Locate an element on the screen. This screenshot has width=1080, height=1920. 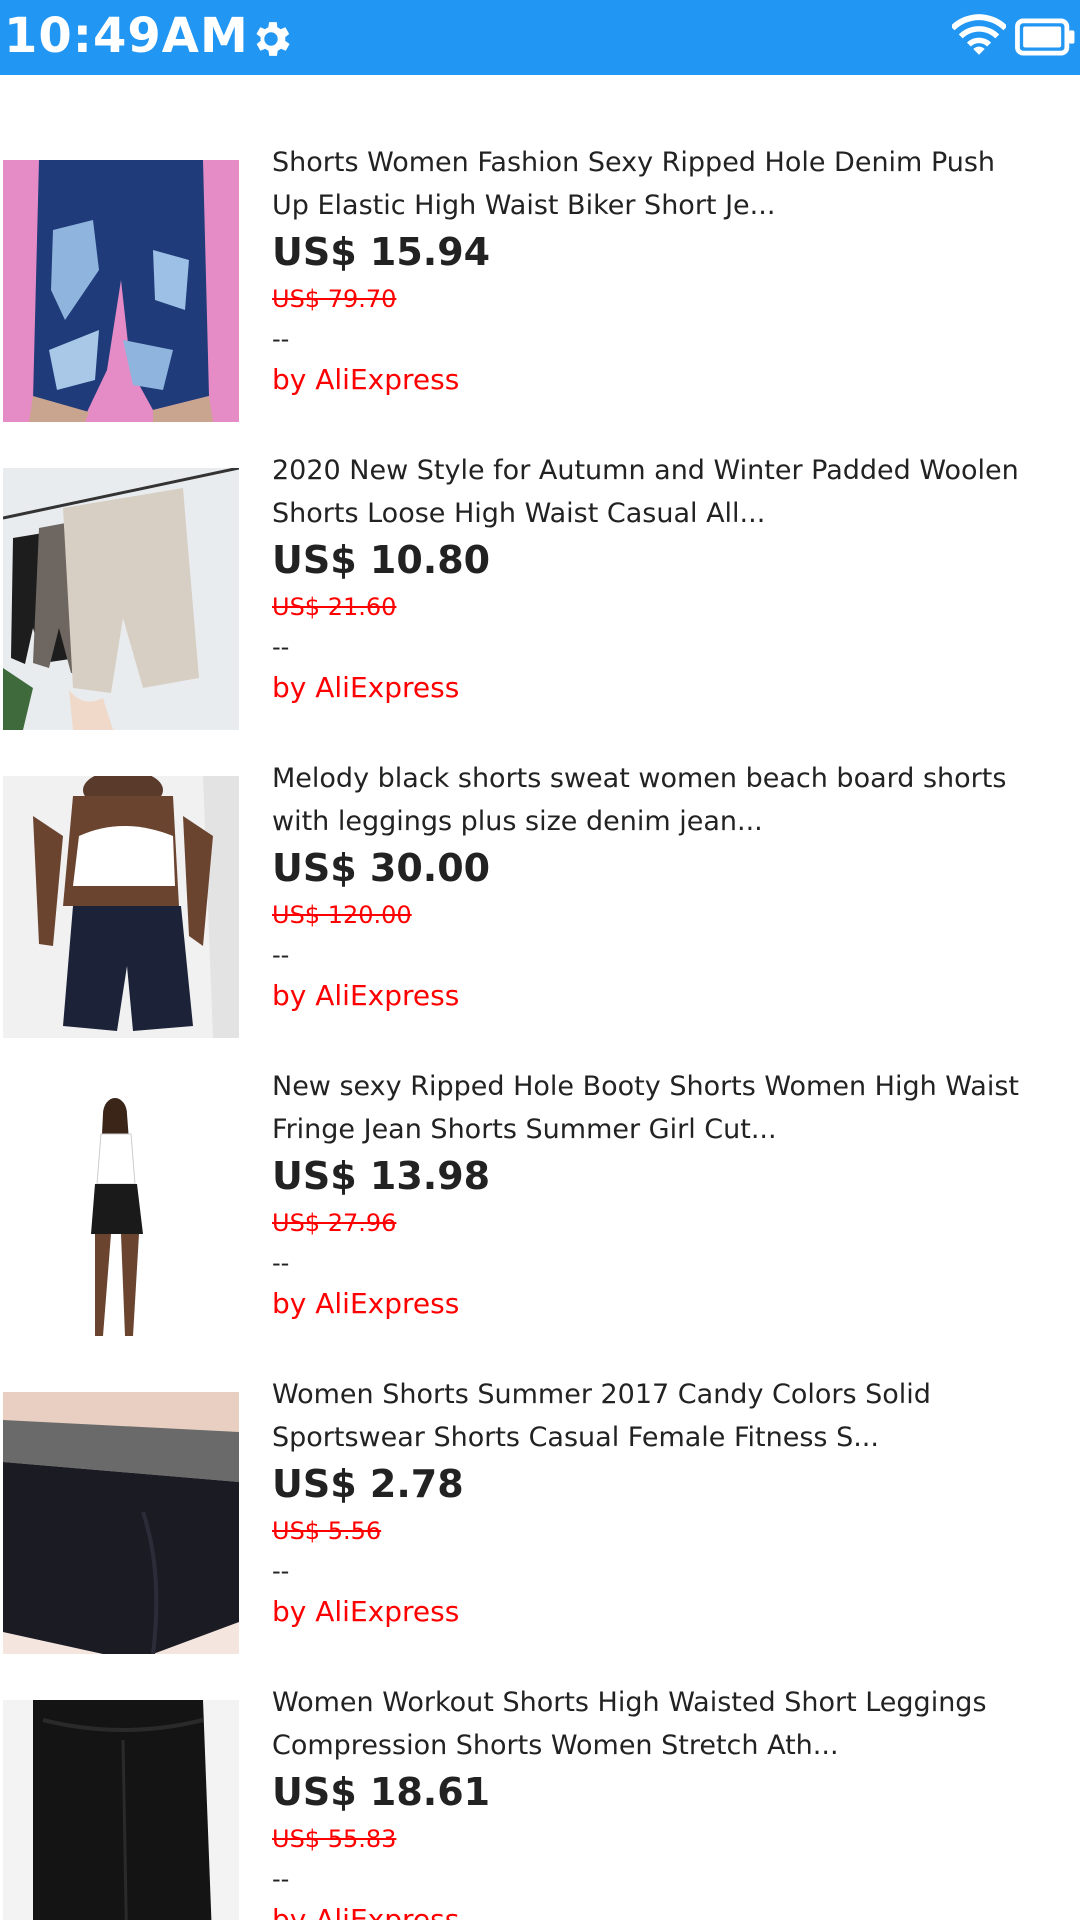
product-image-workout-shorts is located at coordinates (121, 1810).